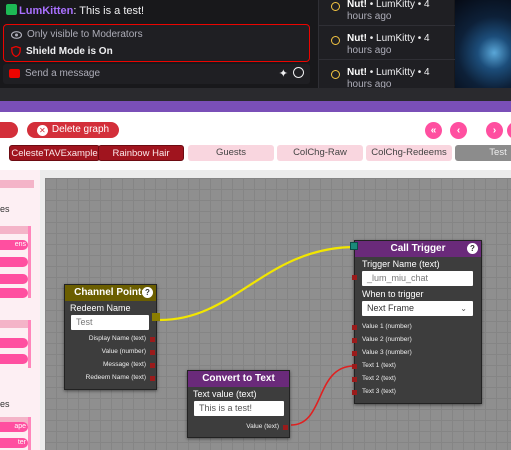 This screenshot has width=511, height=450. Describe the element at coordinates (63, 73) in the screenshot. I see `send-message-placeholder: Send a message` at that location.